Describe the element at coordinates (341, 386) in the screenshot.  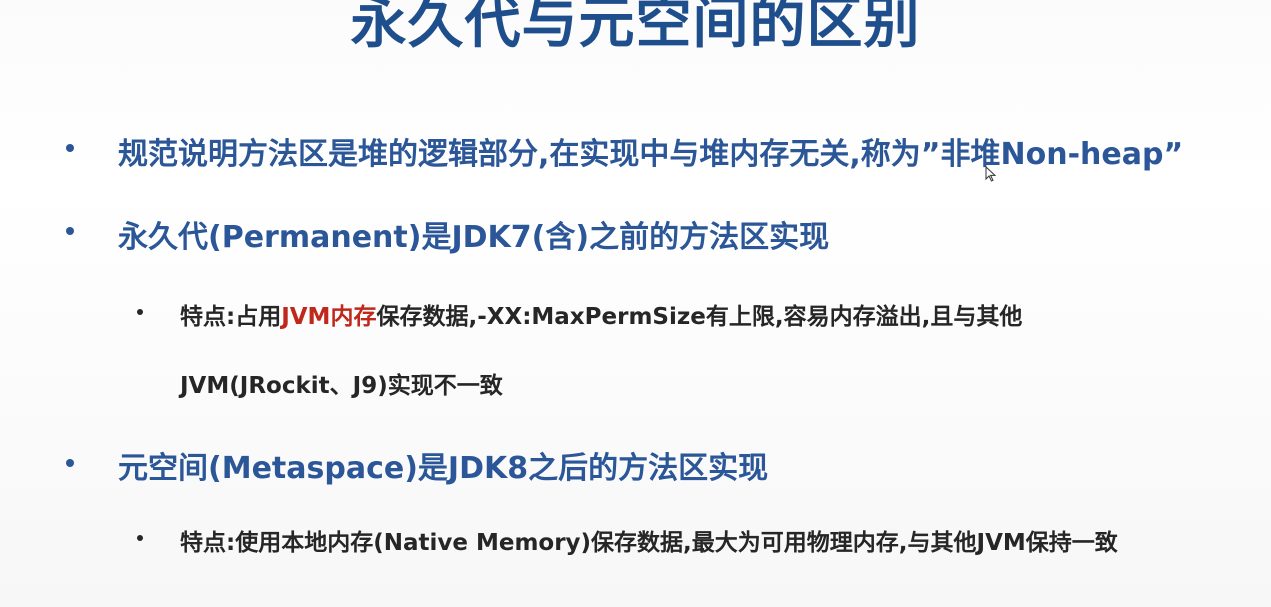
I see `sub-bullet-permanent-feature-line2: JVM(JRockit、J9)实现不一致` at that location.